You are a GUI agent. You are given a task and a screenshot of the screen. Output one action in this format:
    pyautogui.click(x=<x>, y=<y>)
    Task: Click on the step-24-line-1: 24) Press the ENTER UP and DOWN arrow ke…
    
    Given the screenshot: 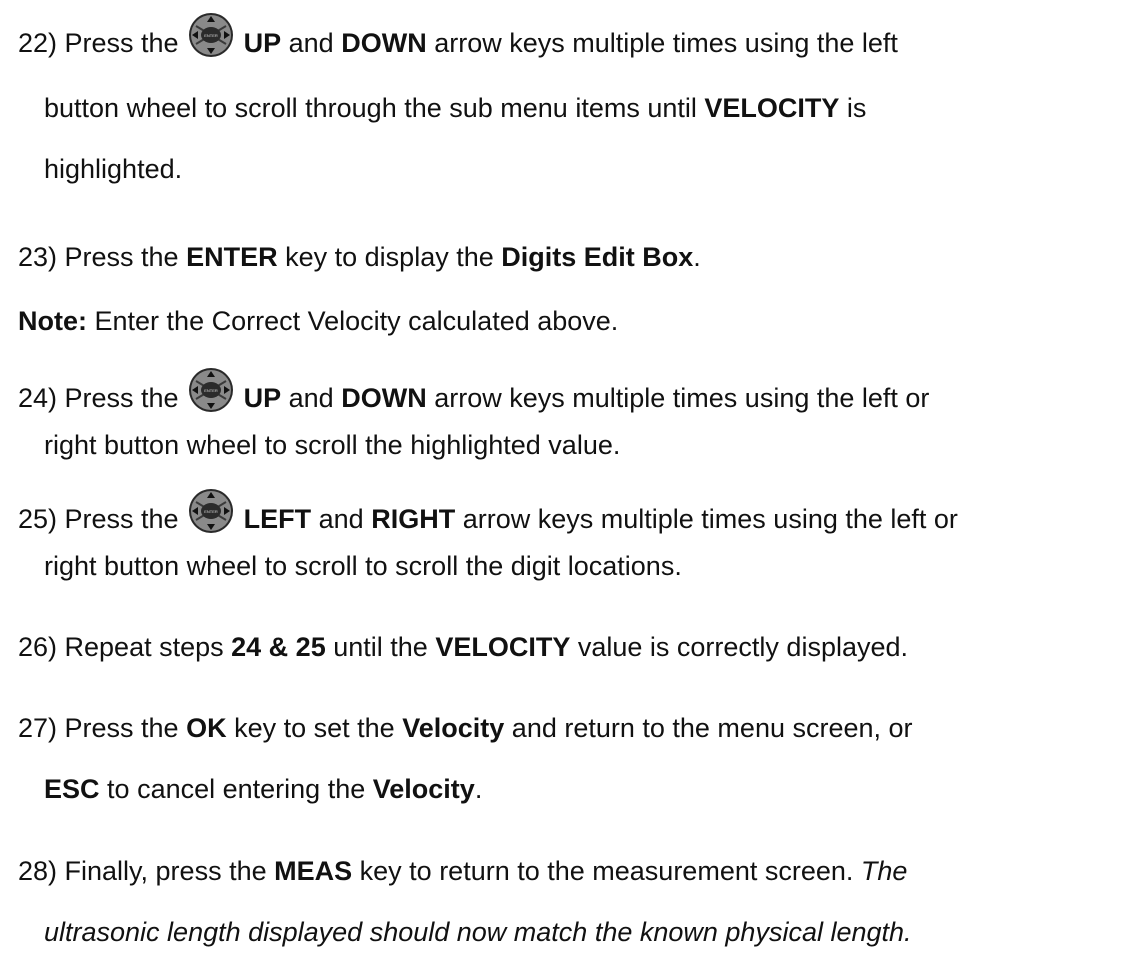 What is the action you would take?
    pyautogui.click(x=473, y=391)
    